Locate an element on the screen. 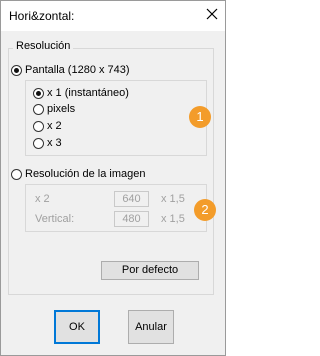 The image size is (320, 356). callout-badge-1: 1 is located at coordinates (200, 117).